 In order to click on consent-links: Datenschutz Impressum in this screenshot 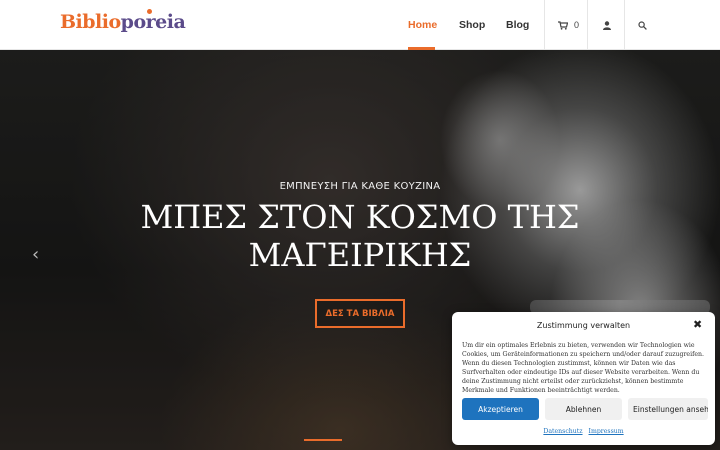, I will do `click(583, 431)`.